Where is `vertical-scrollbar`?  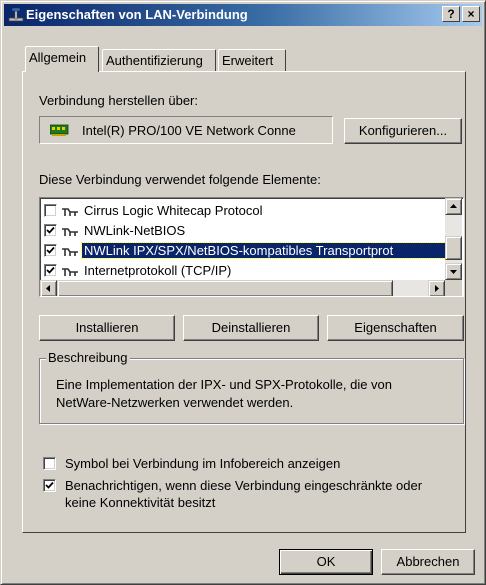
vertical-scrollbar is located at coordinates (453, 239).